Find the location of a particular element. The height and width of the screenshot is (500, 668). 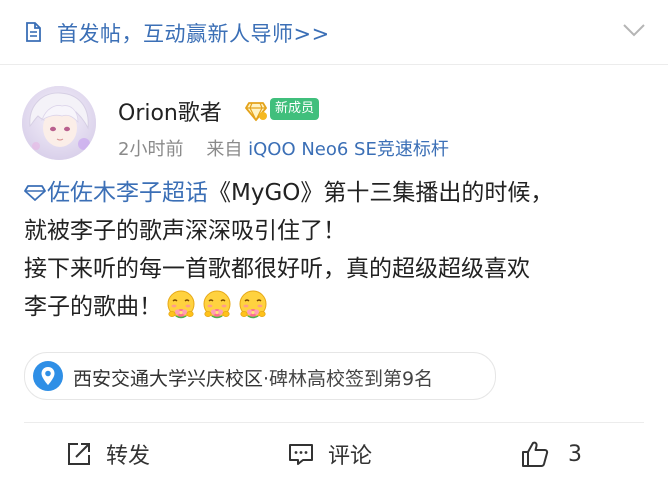

super-topic-diamond-icon is located at coordinates (35, 193).